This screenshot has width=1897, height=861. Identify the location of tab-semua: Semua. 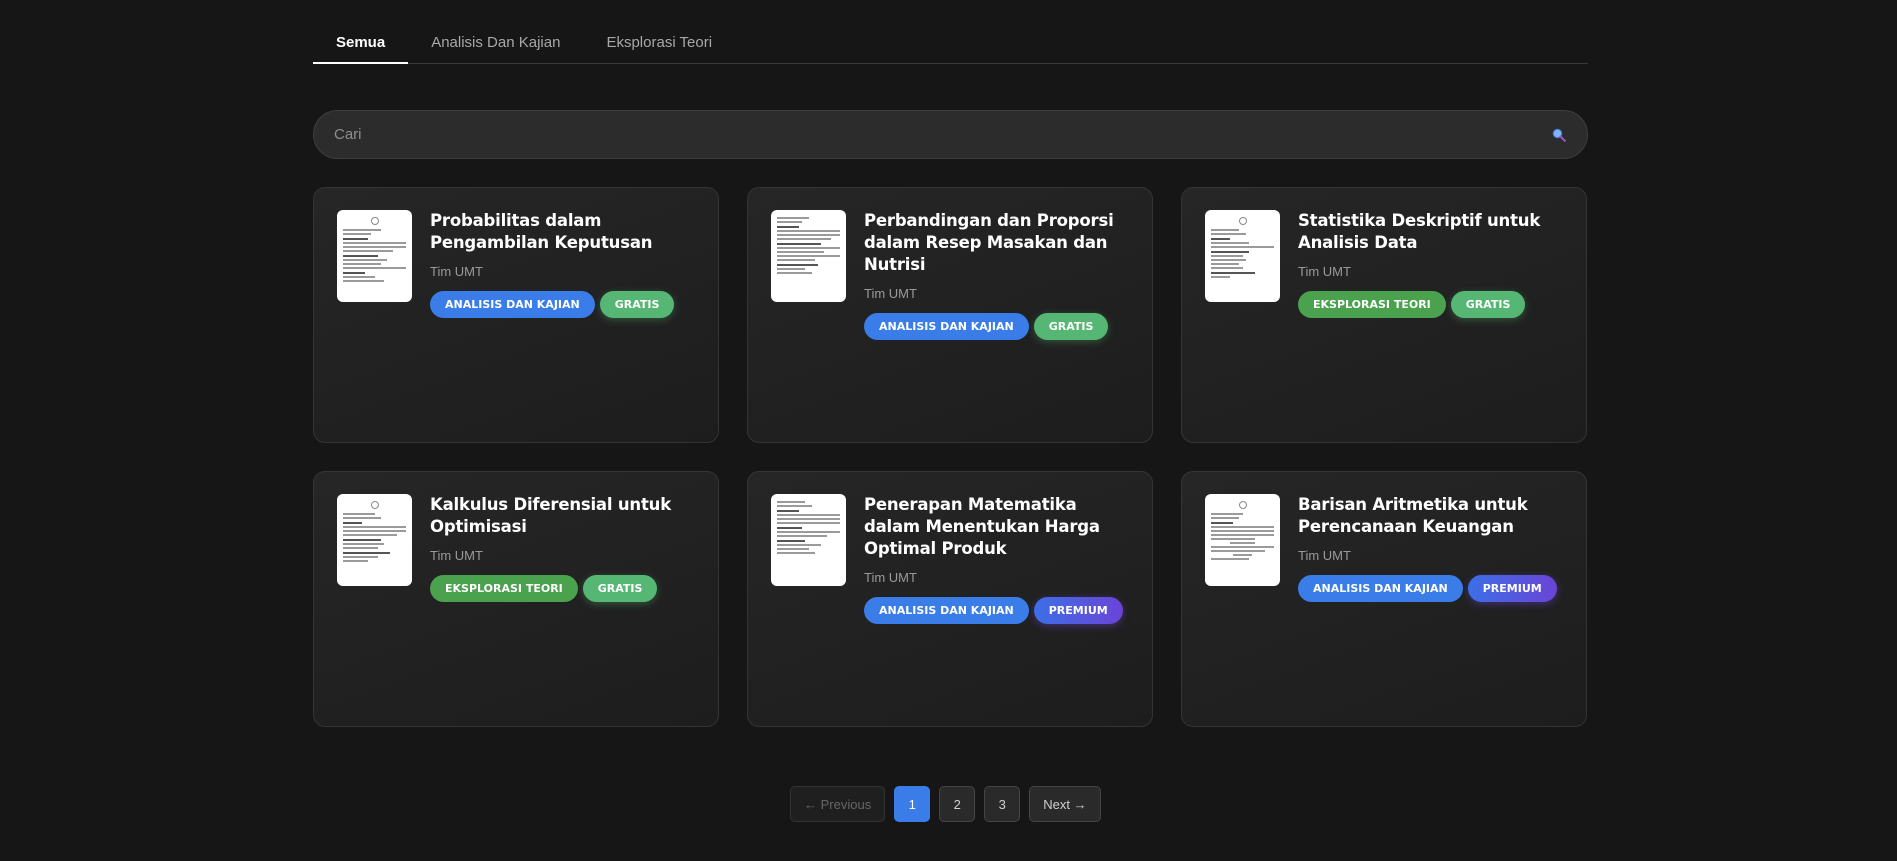
(361, 32).